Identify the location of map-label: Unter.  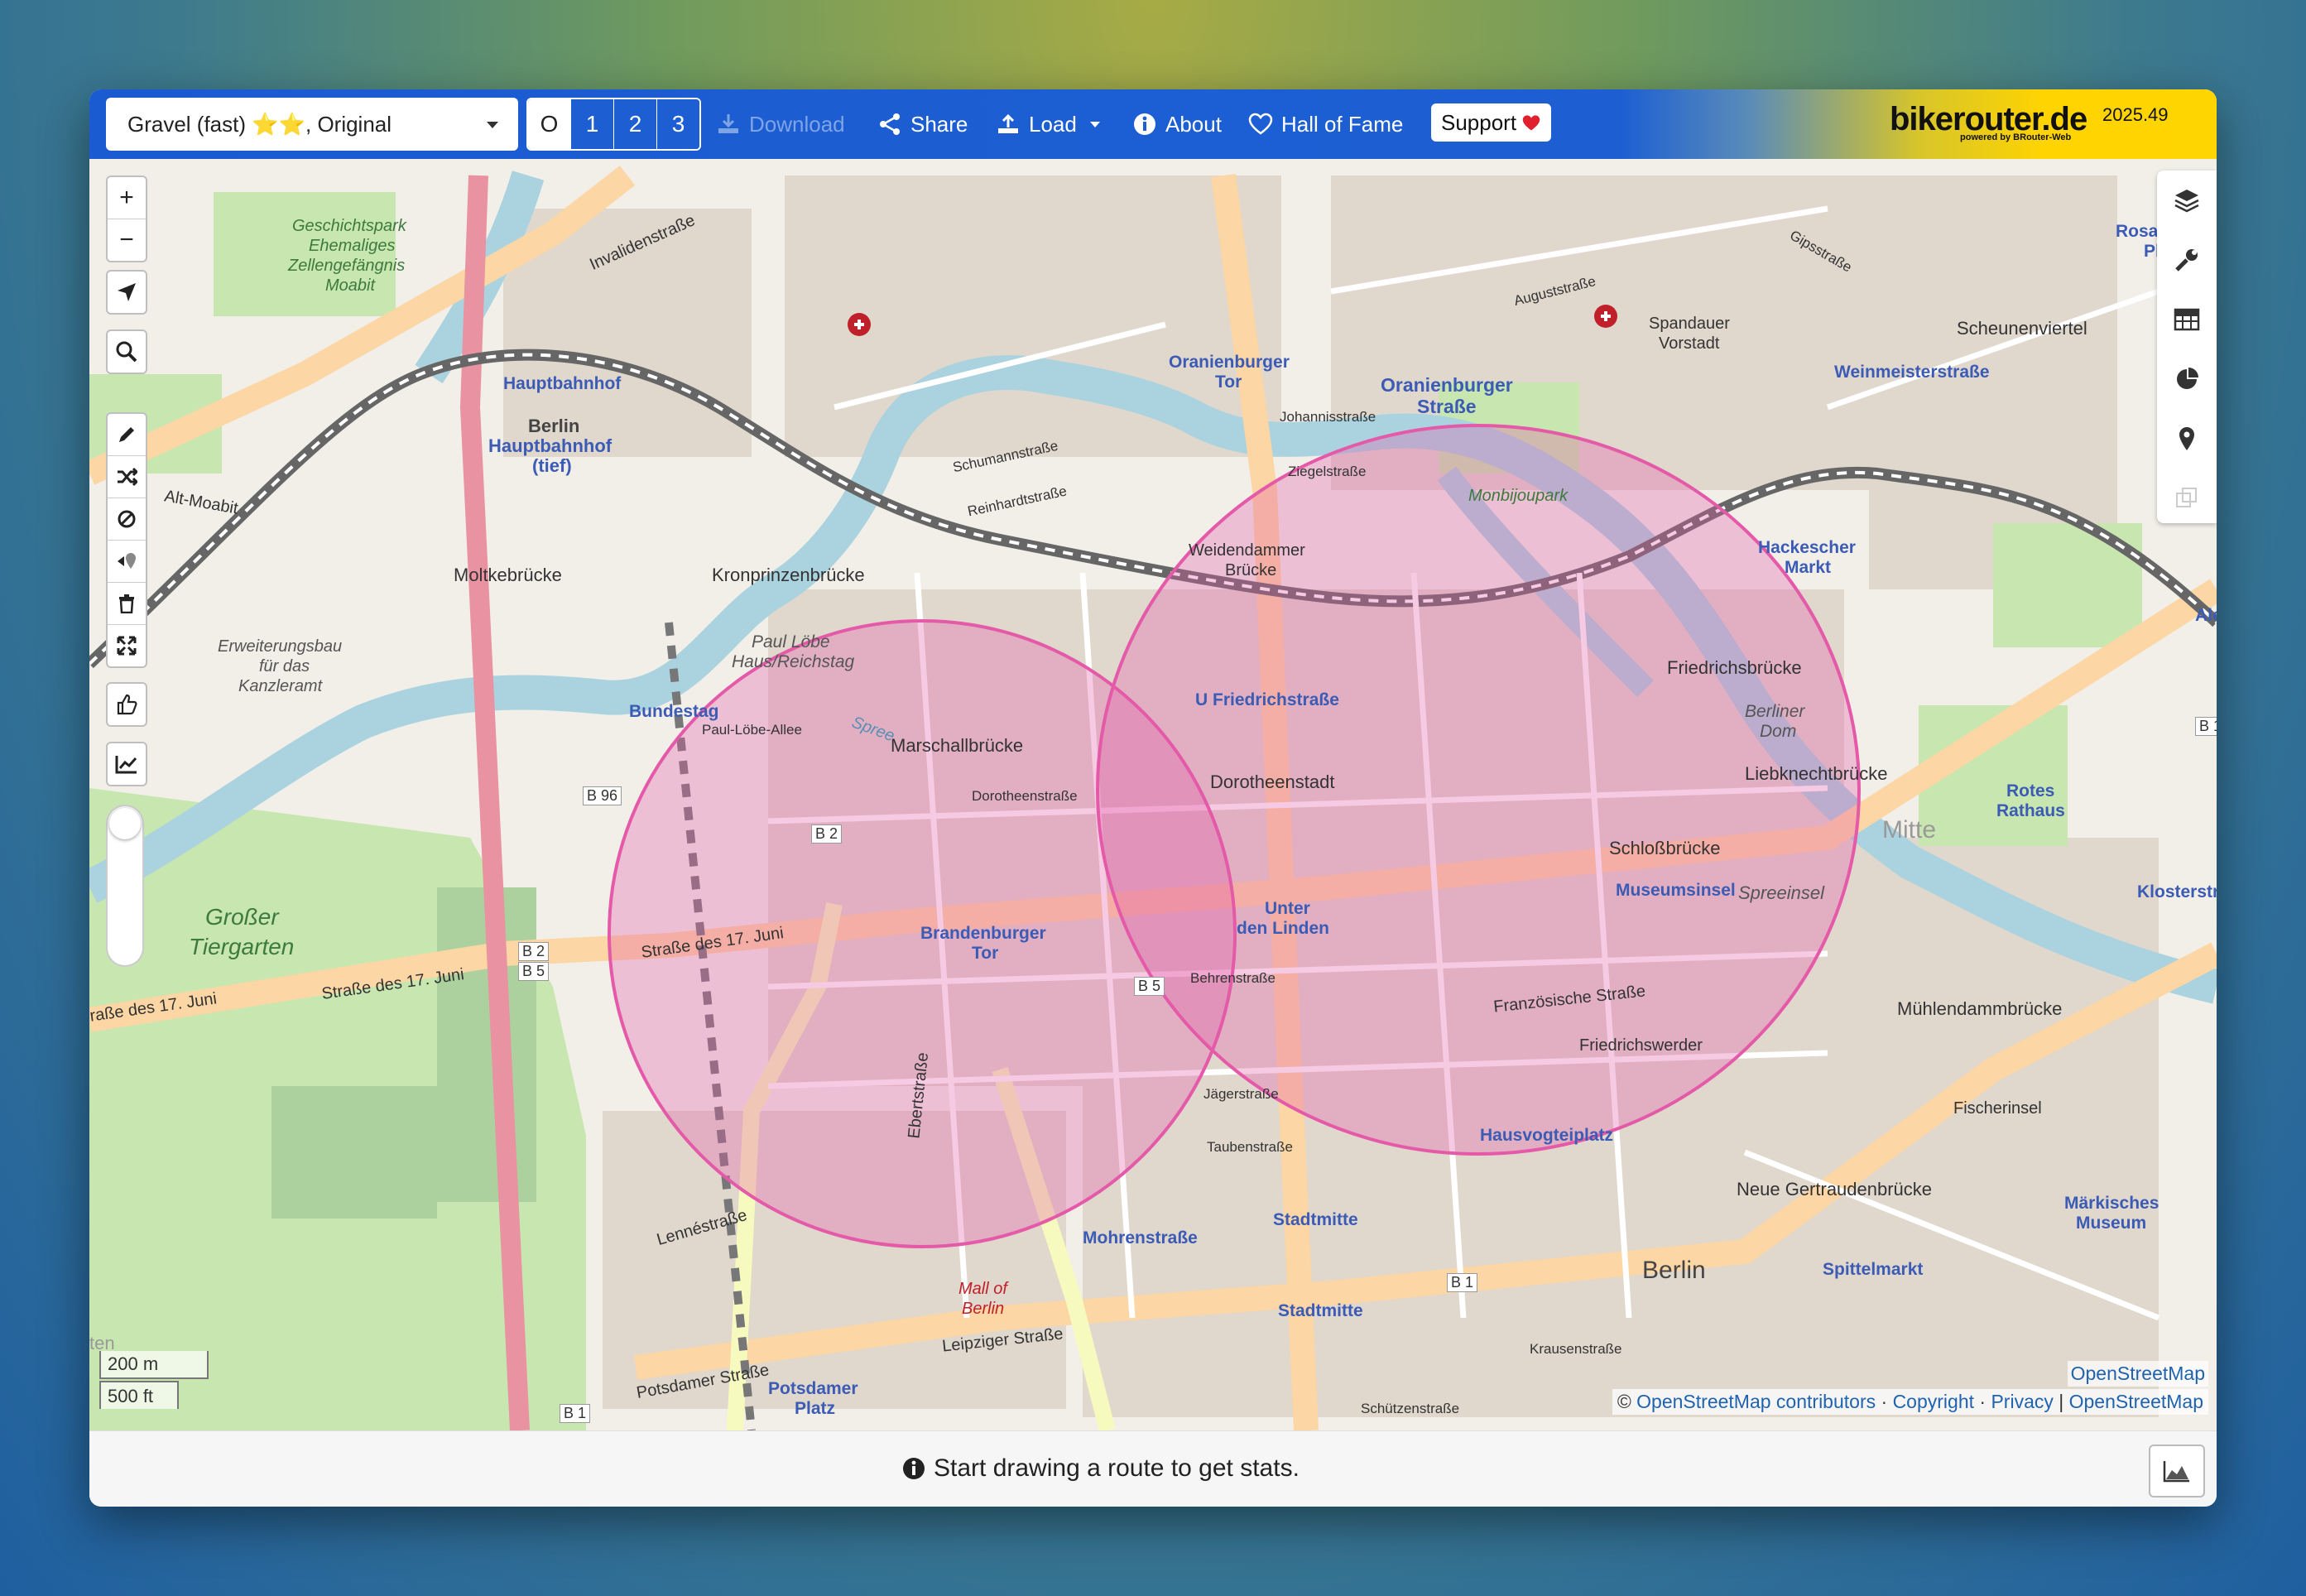
(1287, 908).